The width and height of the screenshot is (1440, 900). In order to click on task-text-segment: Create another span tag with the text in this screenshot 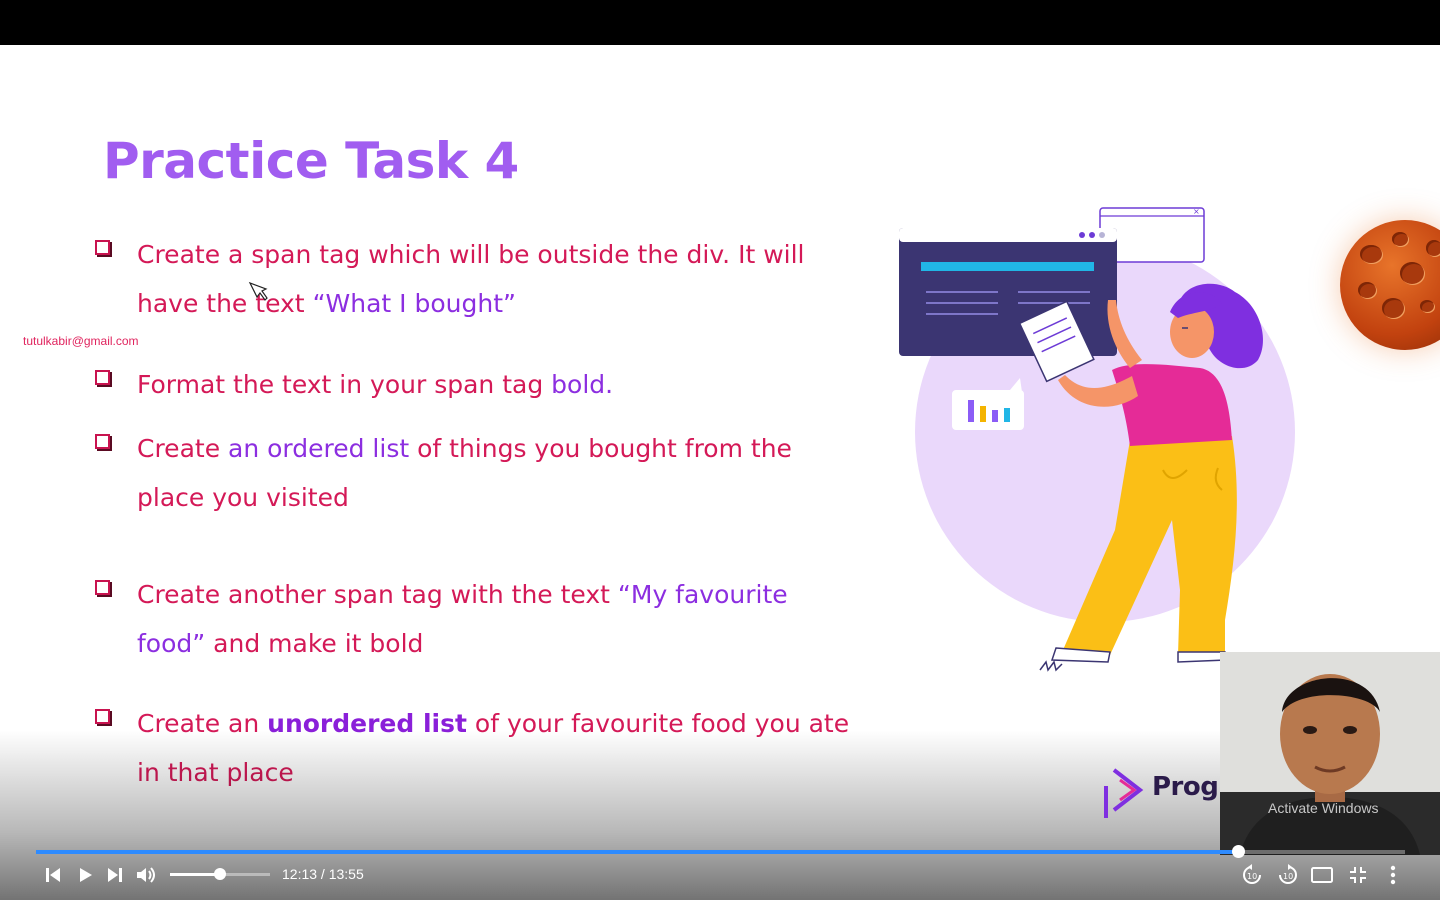, I will do `click(377, 594)`.